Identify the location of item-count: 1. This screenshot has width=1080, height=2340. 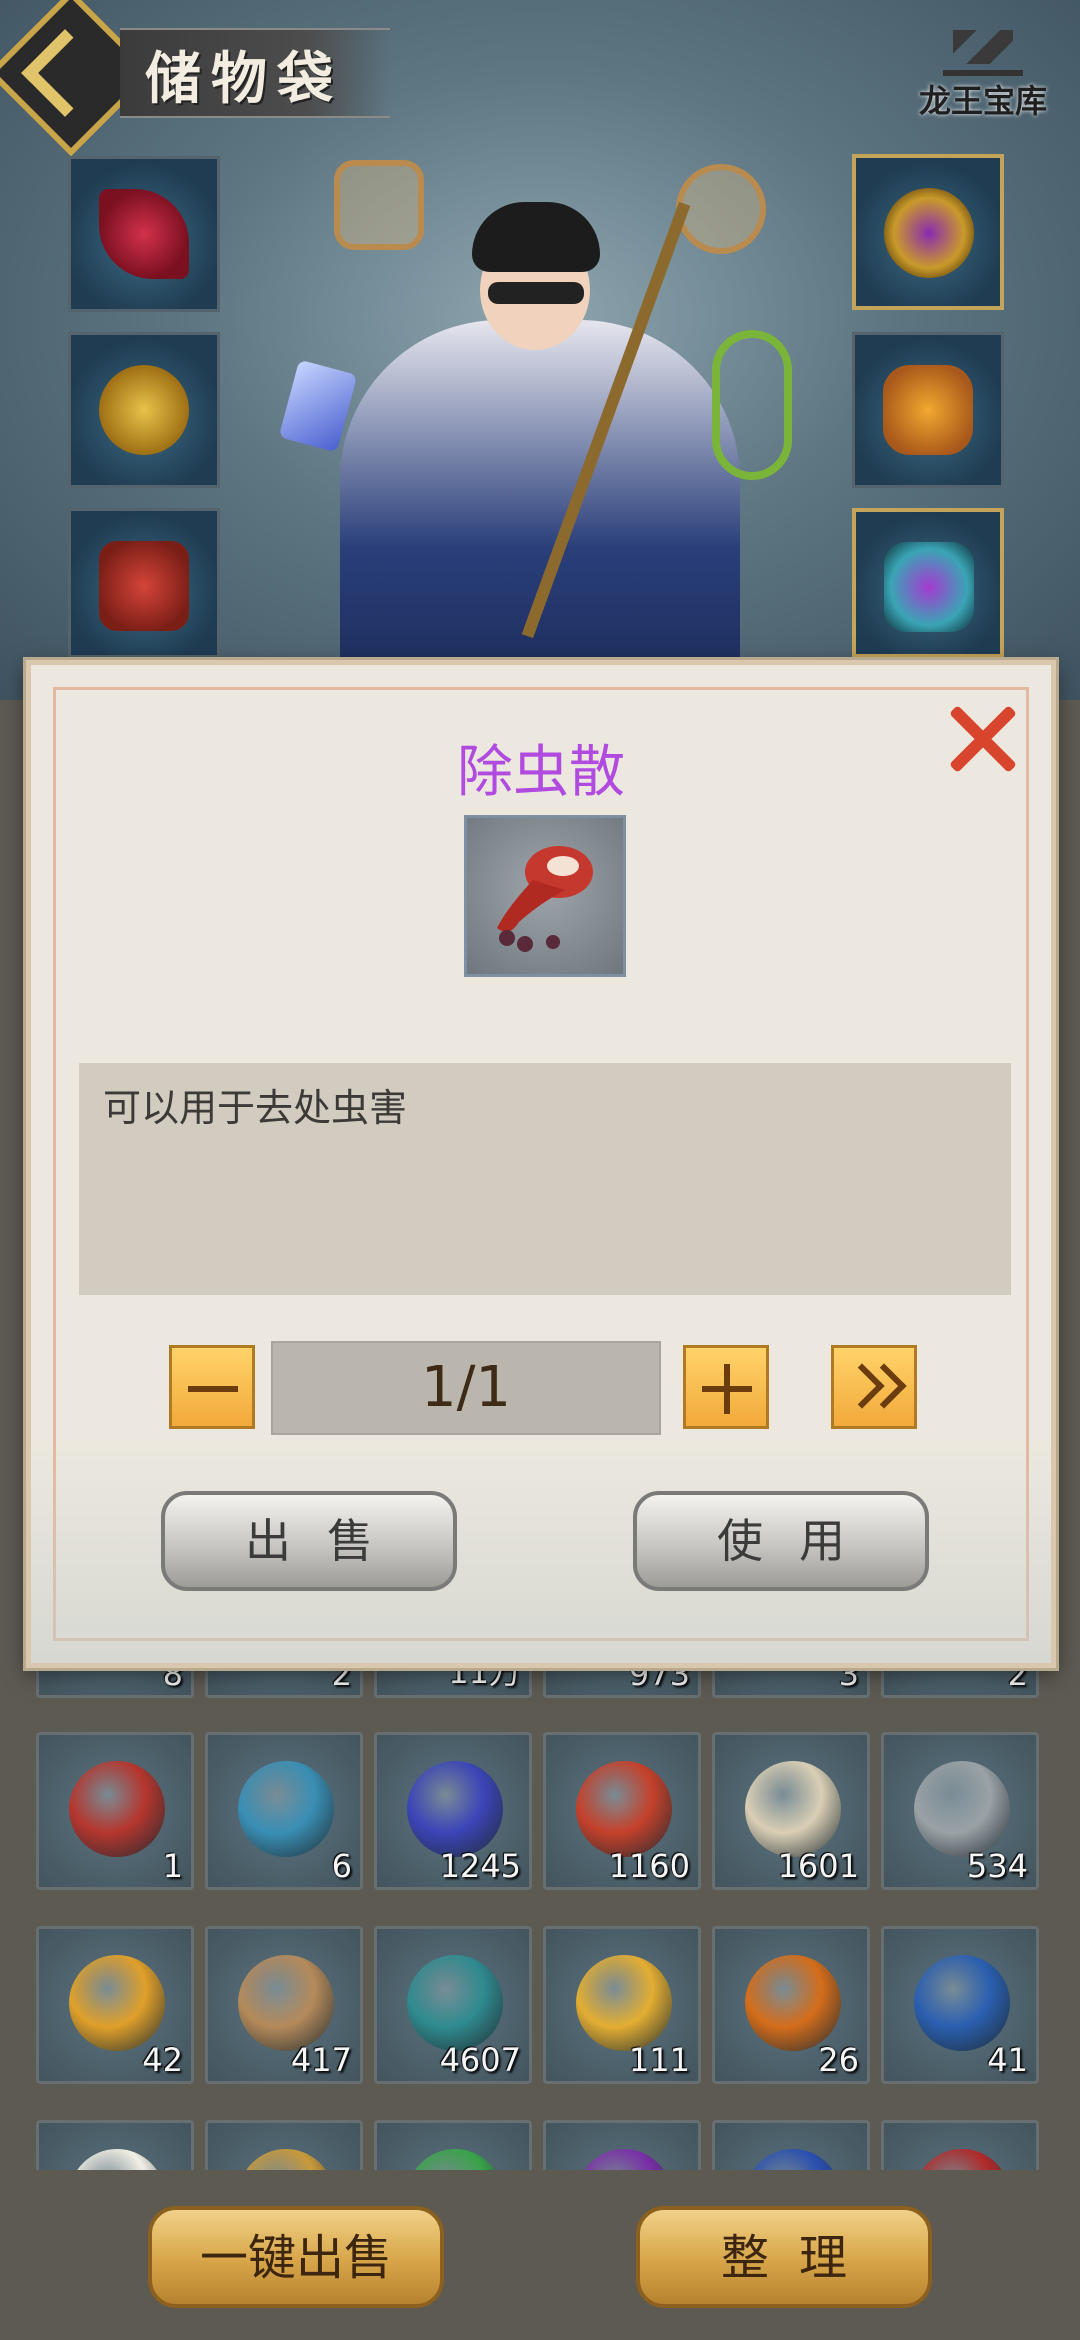
(172, 1866).